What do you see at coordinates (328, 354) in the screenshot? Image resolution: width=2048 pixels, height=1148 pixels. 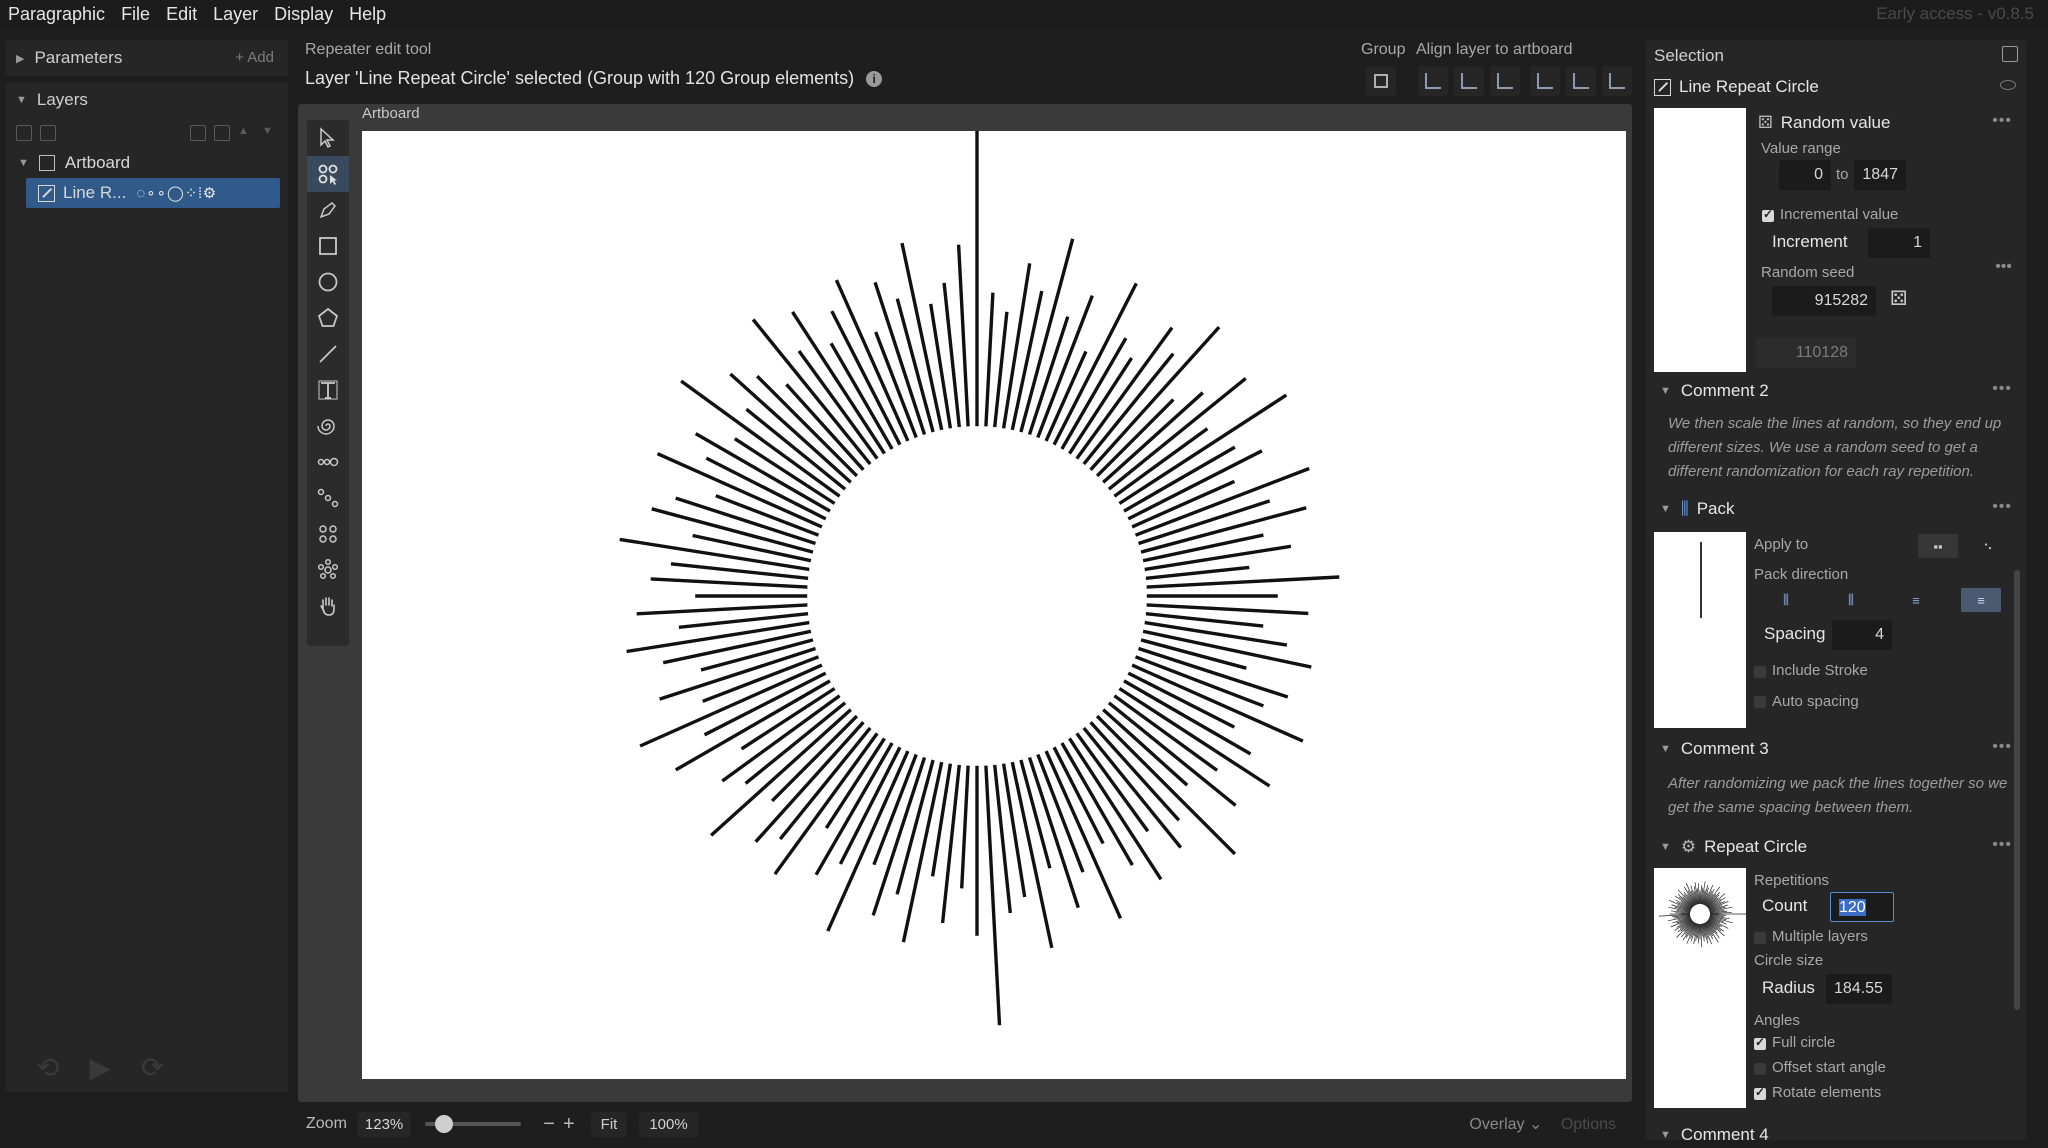 I see `line-tool` at bounding box center [328, 354].